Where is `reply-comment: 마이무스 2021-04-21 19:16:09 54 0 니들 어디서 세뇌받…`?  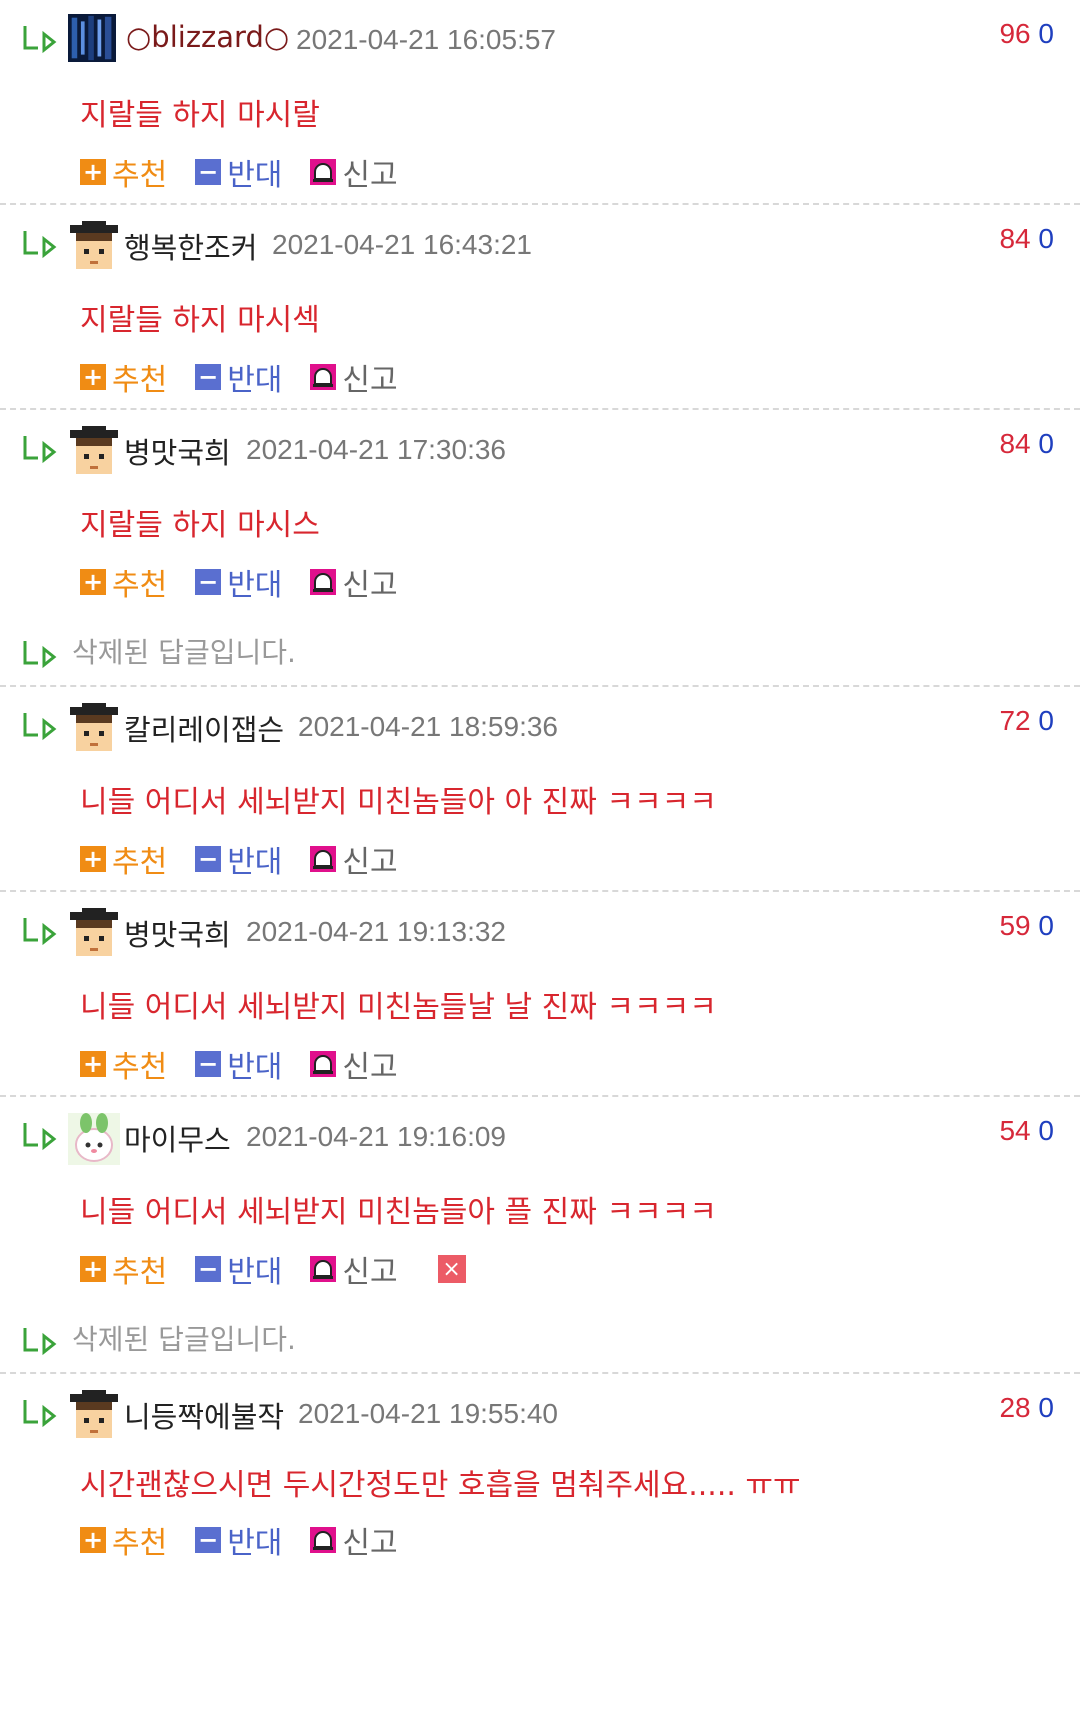 reply-comment: 마이무스 2021-04-21 19:16:09 54 0 니들 어디서 세뇌받… is located at coordinates (540, 1198).